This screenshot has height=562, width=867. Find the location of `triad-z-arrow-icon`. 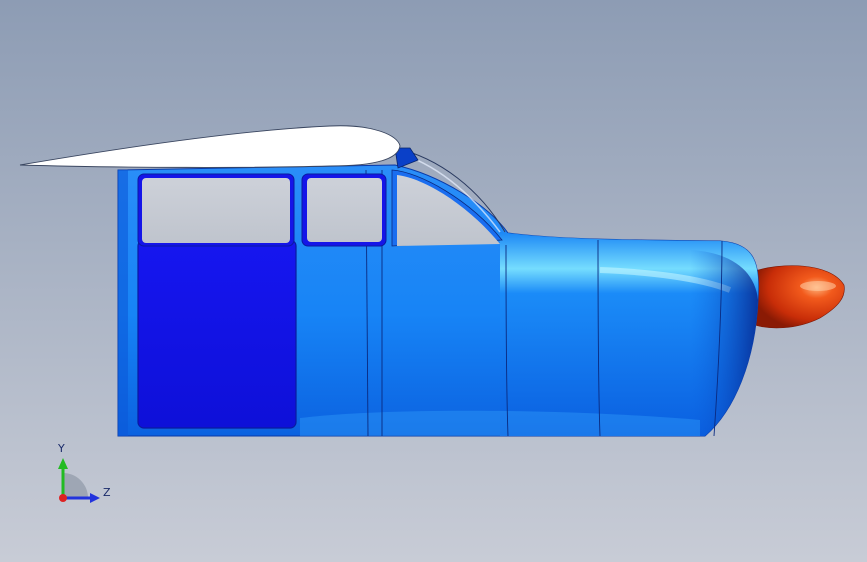

triad-z-arrow-icon is located at coordinates (95, 498).